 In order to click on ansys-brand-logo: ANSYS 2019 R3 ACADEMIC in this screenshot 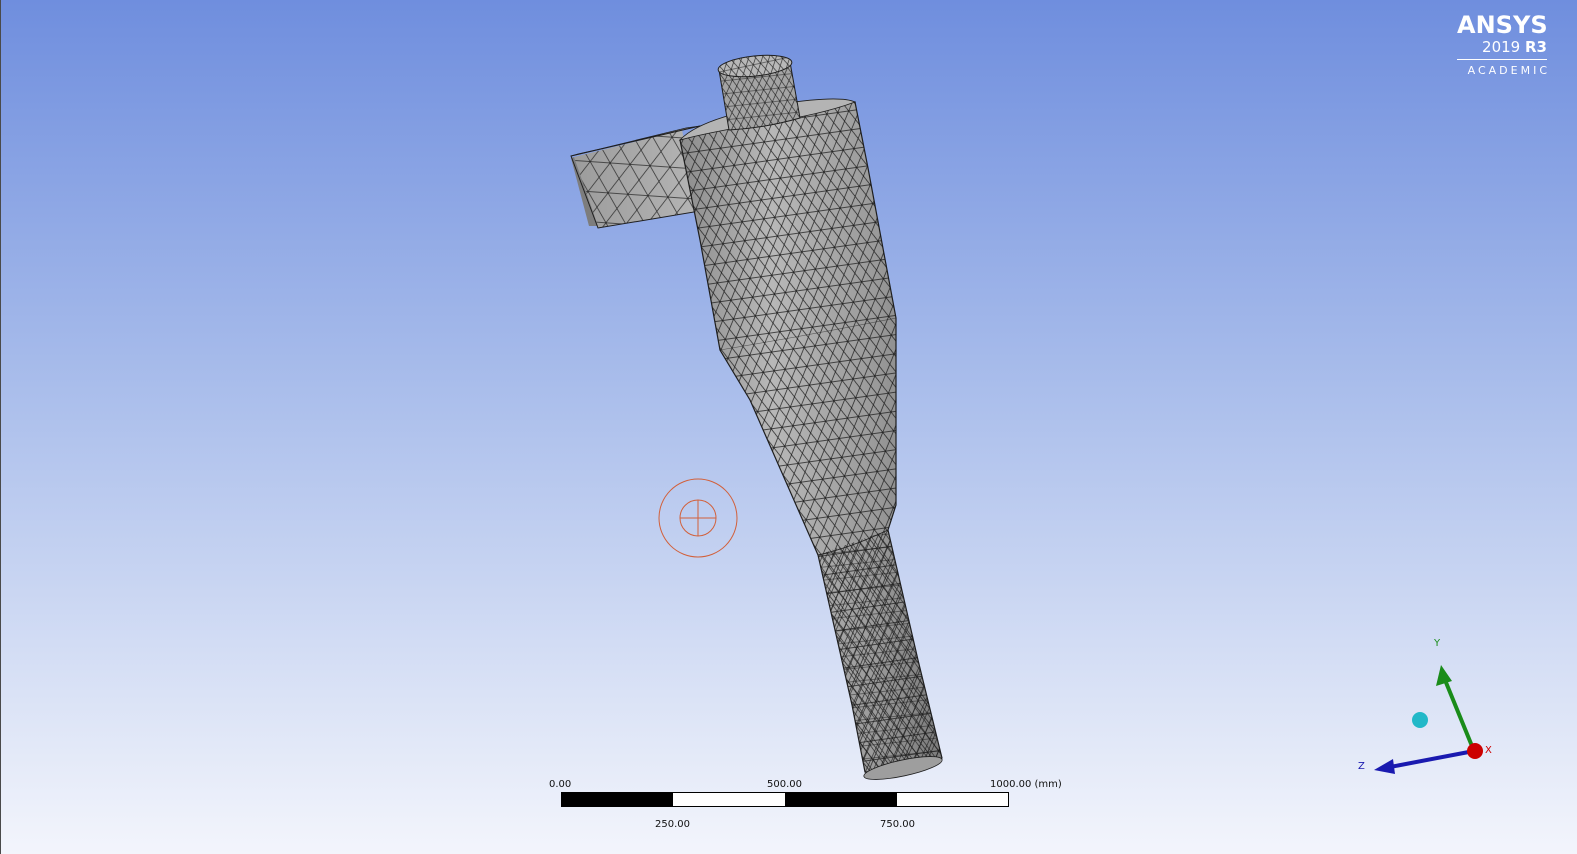, I will do `click(1503, 44)`.